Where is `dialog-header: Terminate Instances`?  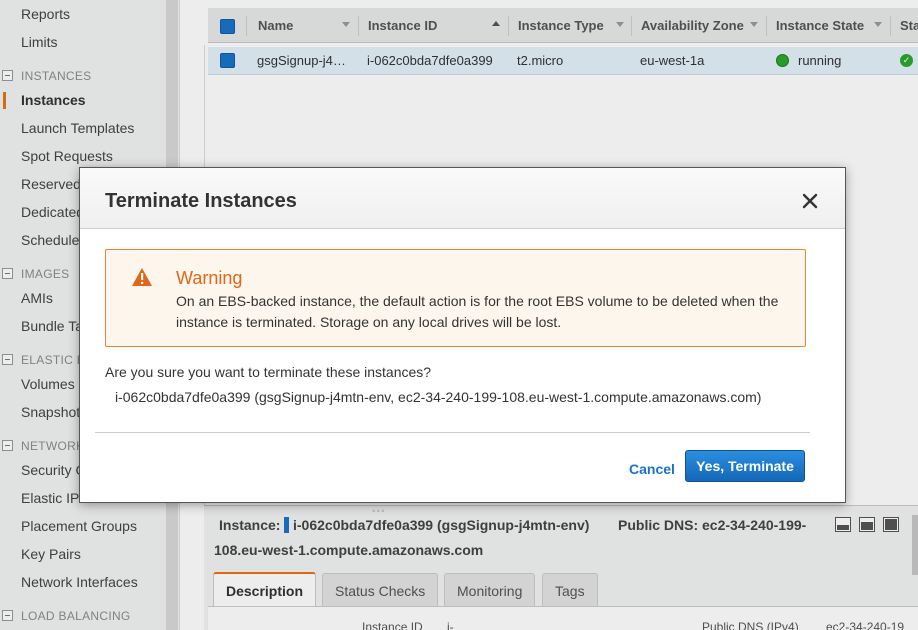
dialog-header: Terminate Instances is located at coordinates (462, 198).